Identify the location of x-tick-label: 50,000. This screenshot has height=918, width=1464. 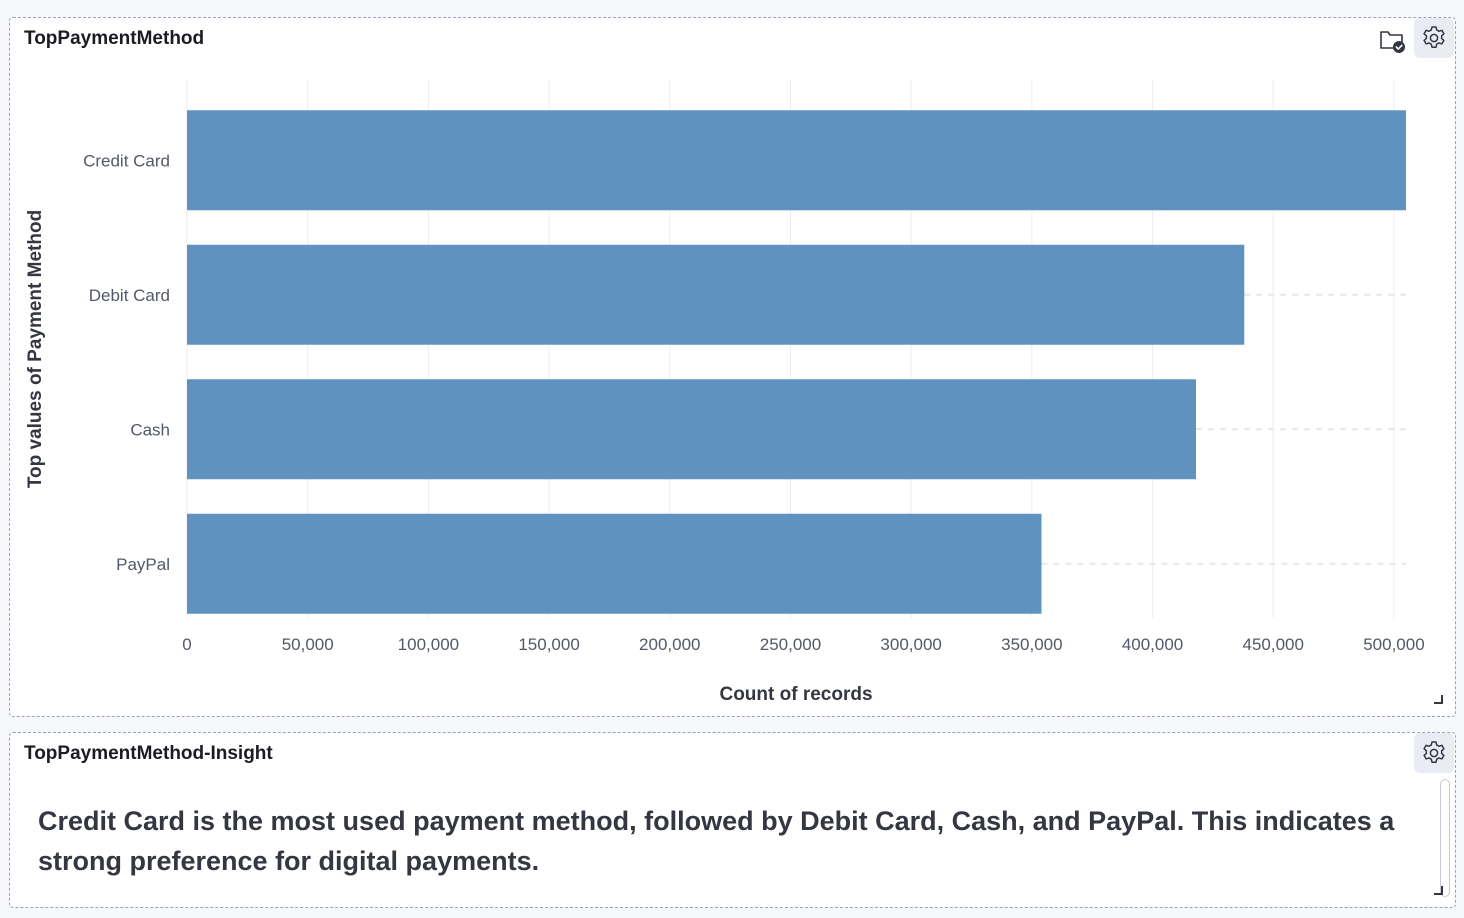
(308, 644).